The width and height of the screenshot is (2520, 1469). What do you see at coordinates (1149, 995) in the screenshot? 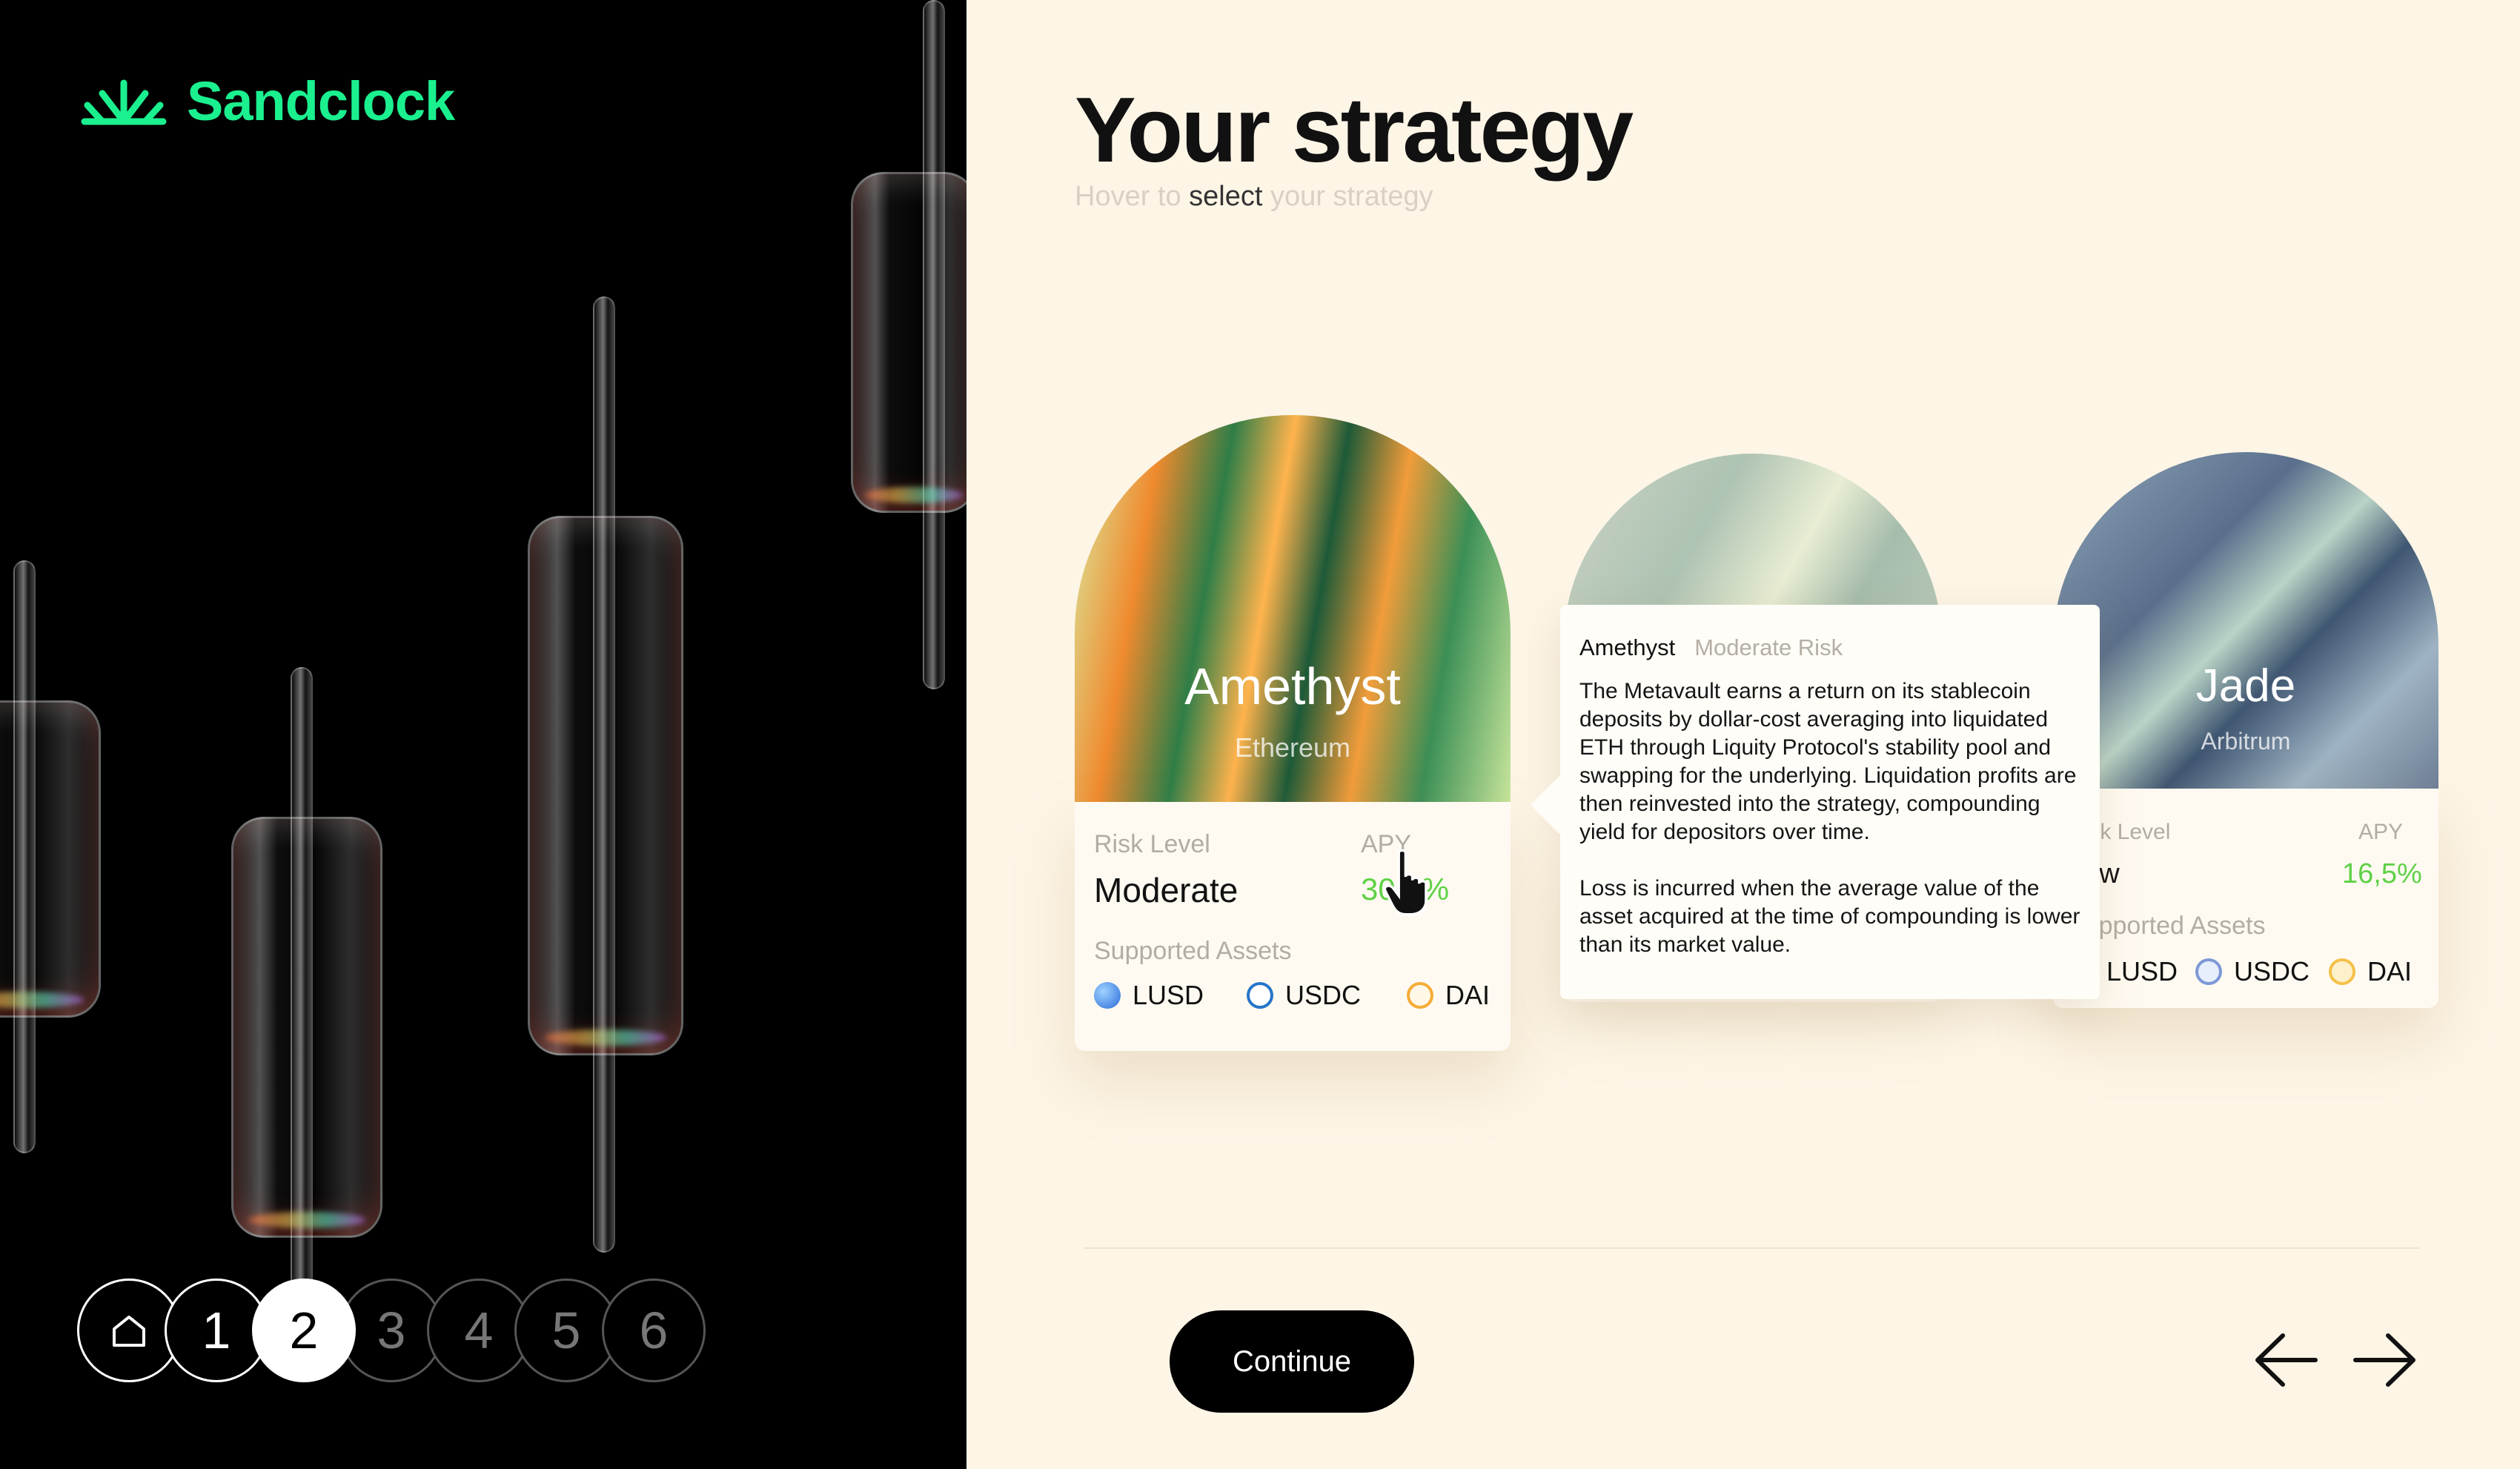
I see `asset-lusd: LUSD` at bounding box center [1149, 995].